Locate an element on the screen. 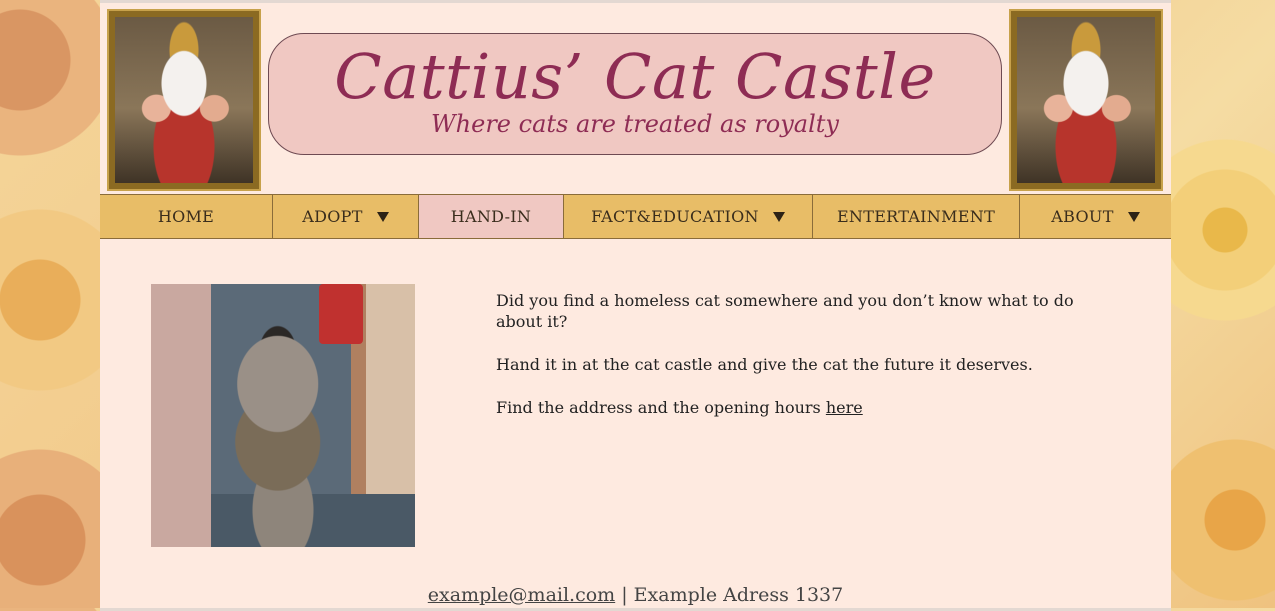 This screenshot has height=611, width=1275. site-tagline: Where cats are treated as royalty is located at coordinates (635, 124).